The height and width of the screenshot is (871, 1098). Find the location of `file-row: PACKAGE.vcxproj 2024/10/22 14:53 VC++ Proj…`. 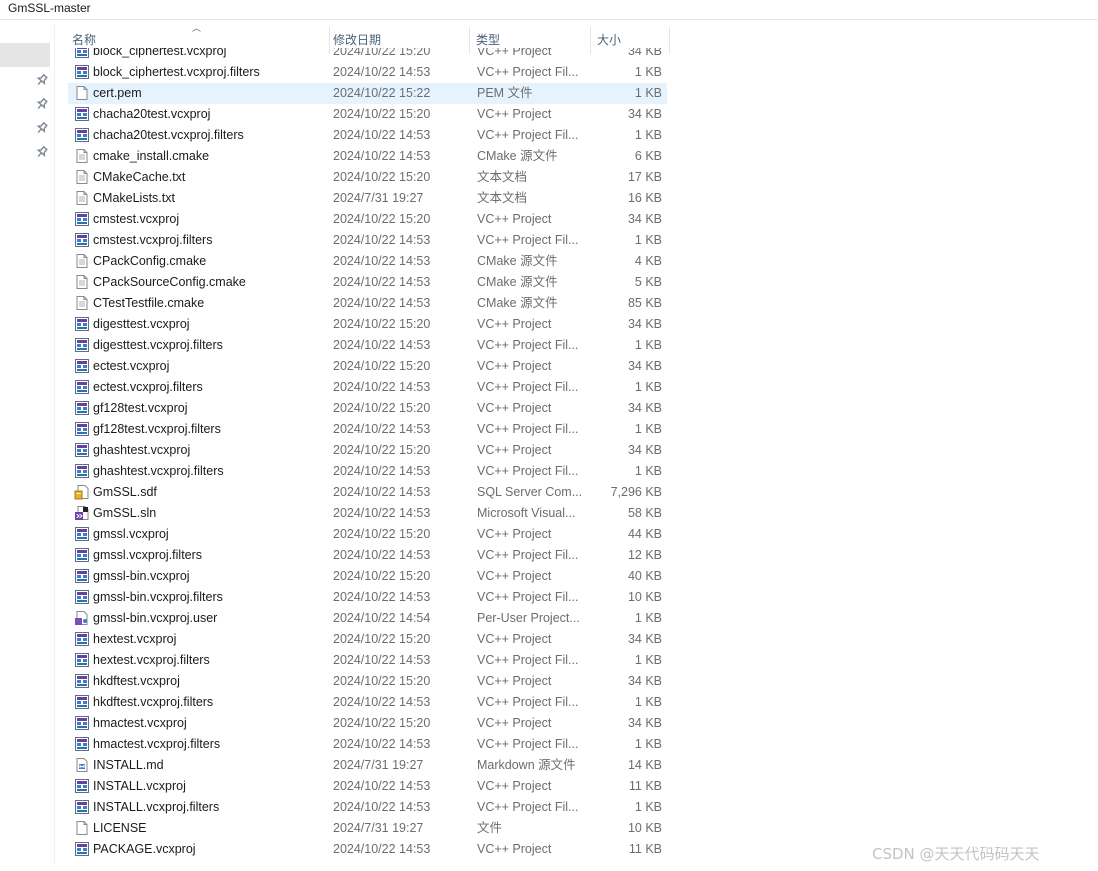

file-row: PACKAGE.vcxproj 2024/10/22 14:53 VC++ Proj… is located at coordinates (367, 849).